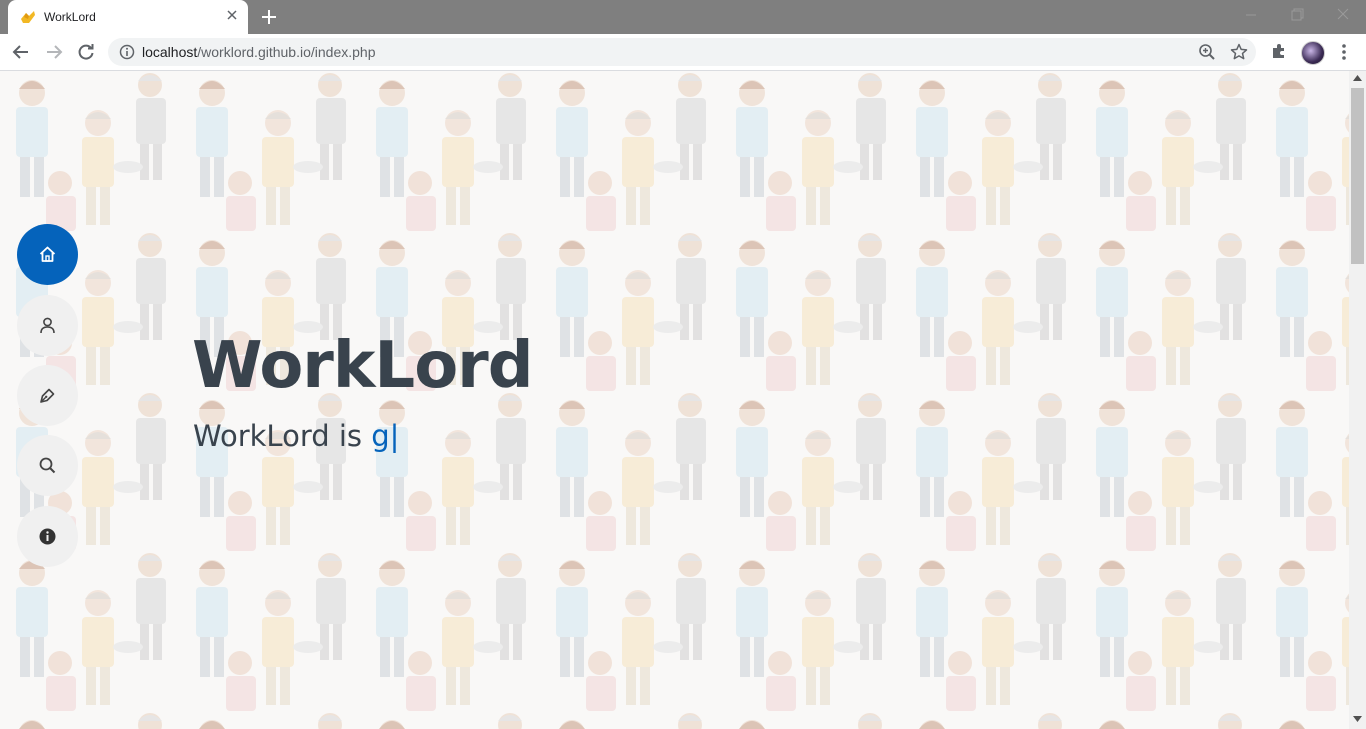  Describe the element at coordinates (1239, 52) in the screenshot. I see `star-icon` at that location.